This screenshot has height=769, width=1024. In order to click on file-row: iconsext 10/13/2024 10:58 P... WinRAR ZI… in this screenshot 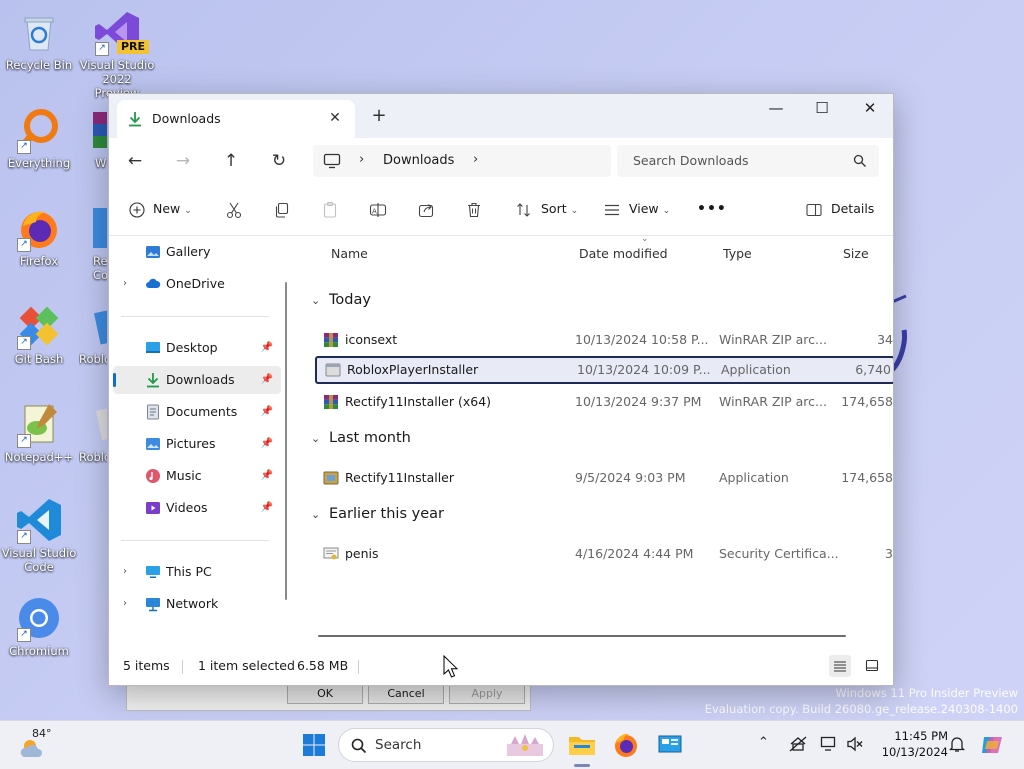, I will do `click(604, 340)`.